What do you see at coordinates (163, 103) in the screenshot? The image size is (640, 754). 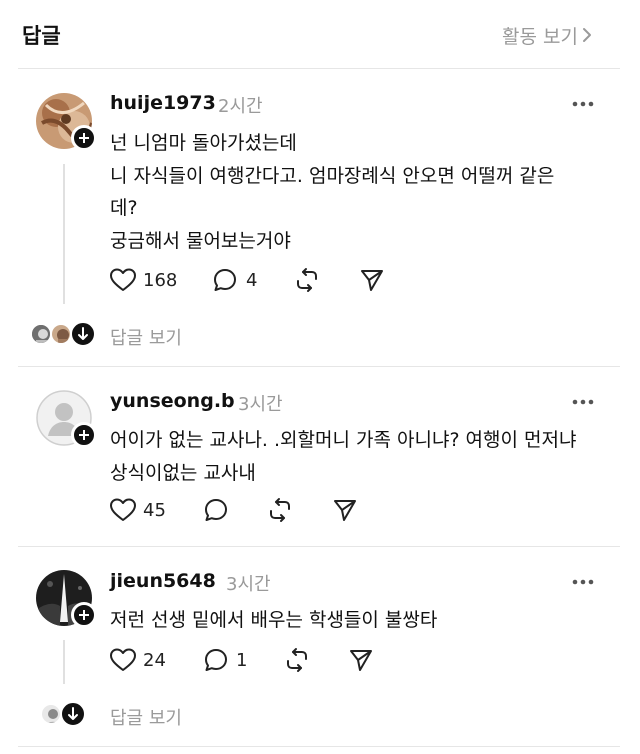 I see `username: huije1973` at bounding box center [163, 103].